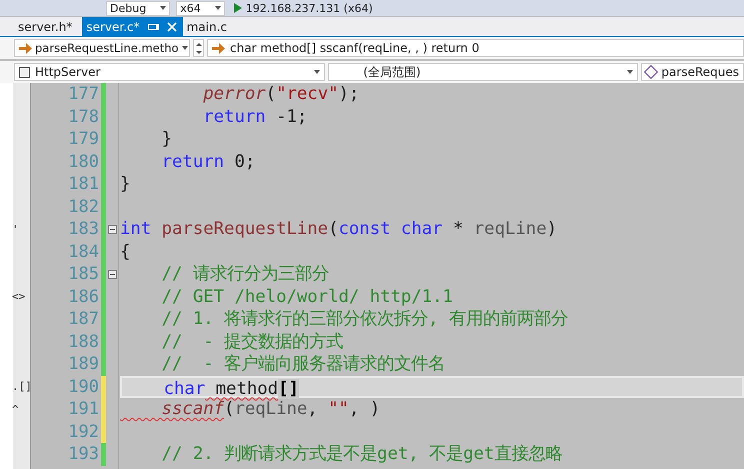  I want to click on code-text: *, so click(458, 229).